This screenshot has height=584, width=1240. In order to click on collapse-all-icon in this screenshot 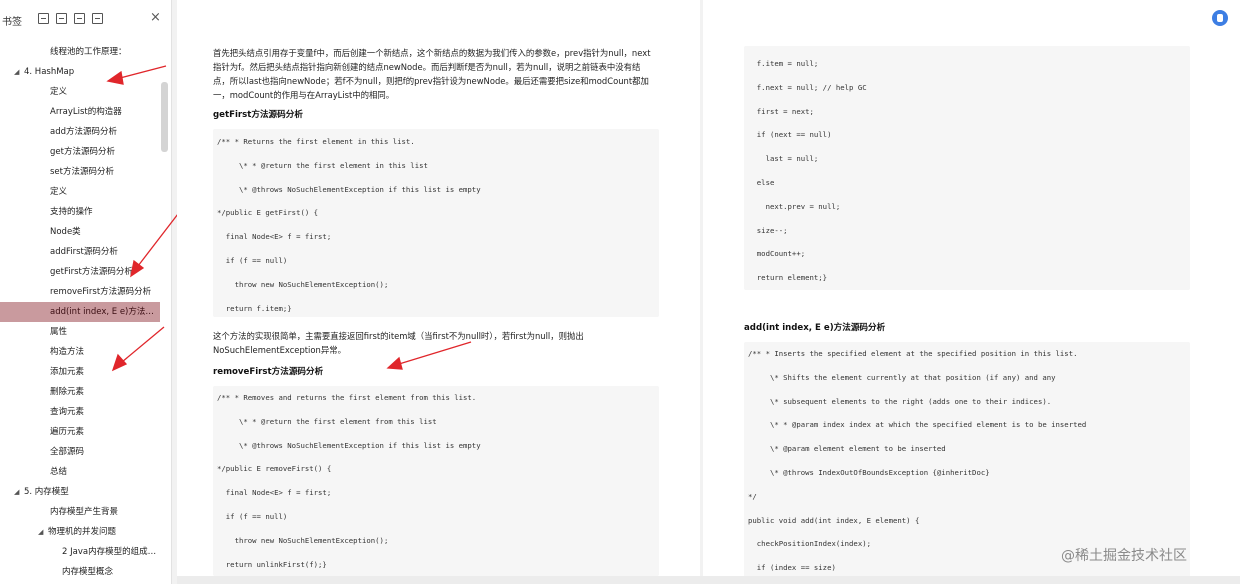, I will do `click(61, 18)`.